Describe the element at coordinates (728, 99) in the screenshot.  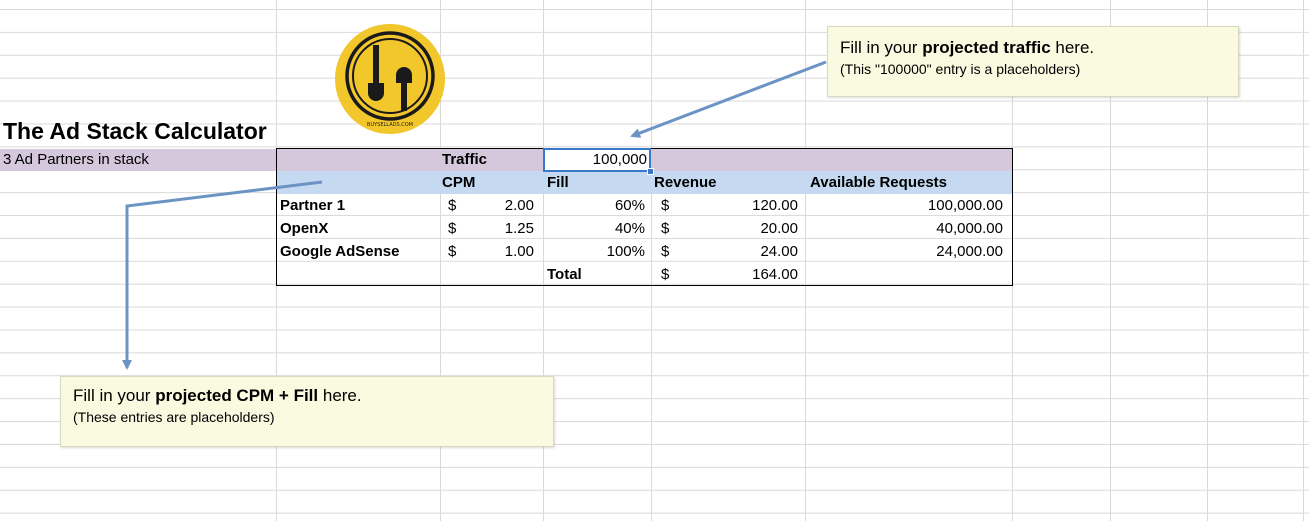
I see `traffic-arrow` at that location.